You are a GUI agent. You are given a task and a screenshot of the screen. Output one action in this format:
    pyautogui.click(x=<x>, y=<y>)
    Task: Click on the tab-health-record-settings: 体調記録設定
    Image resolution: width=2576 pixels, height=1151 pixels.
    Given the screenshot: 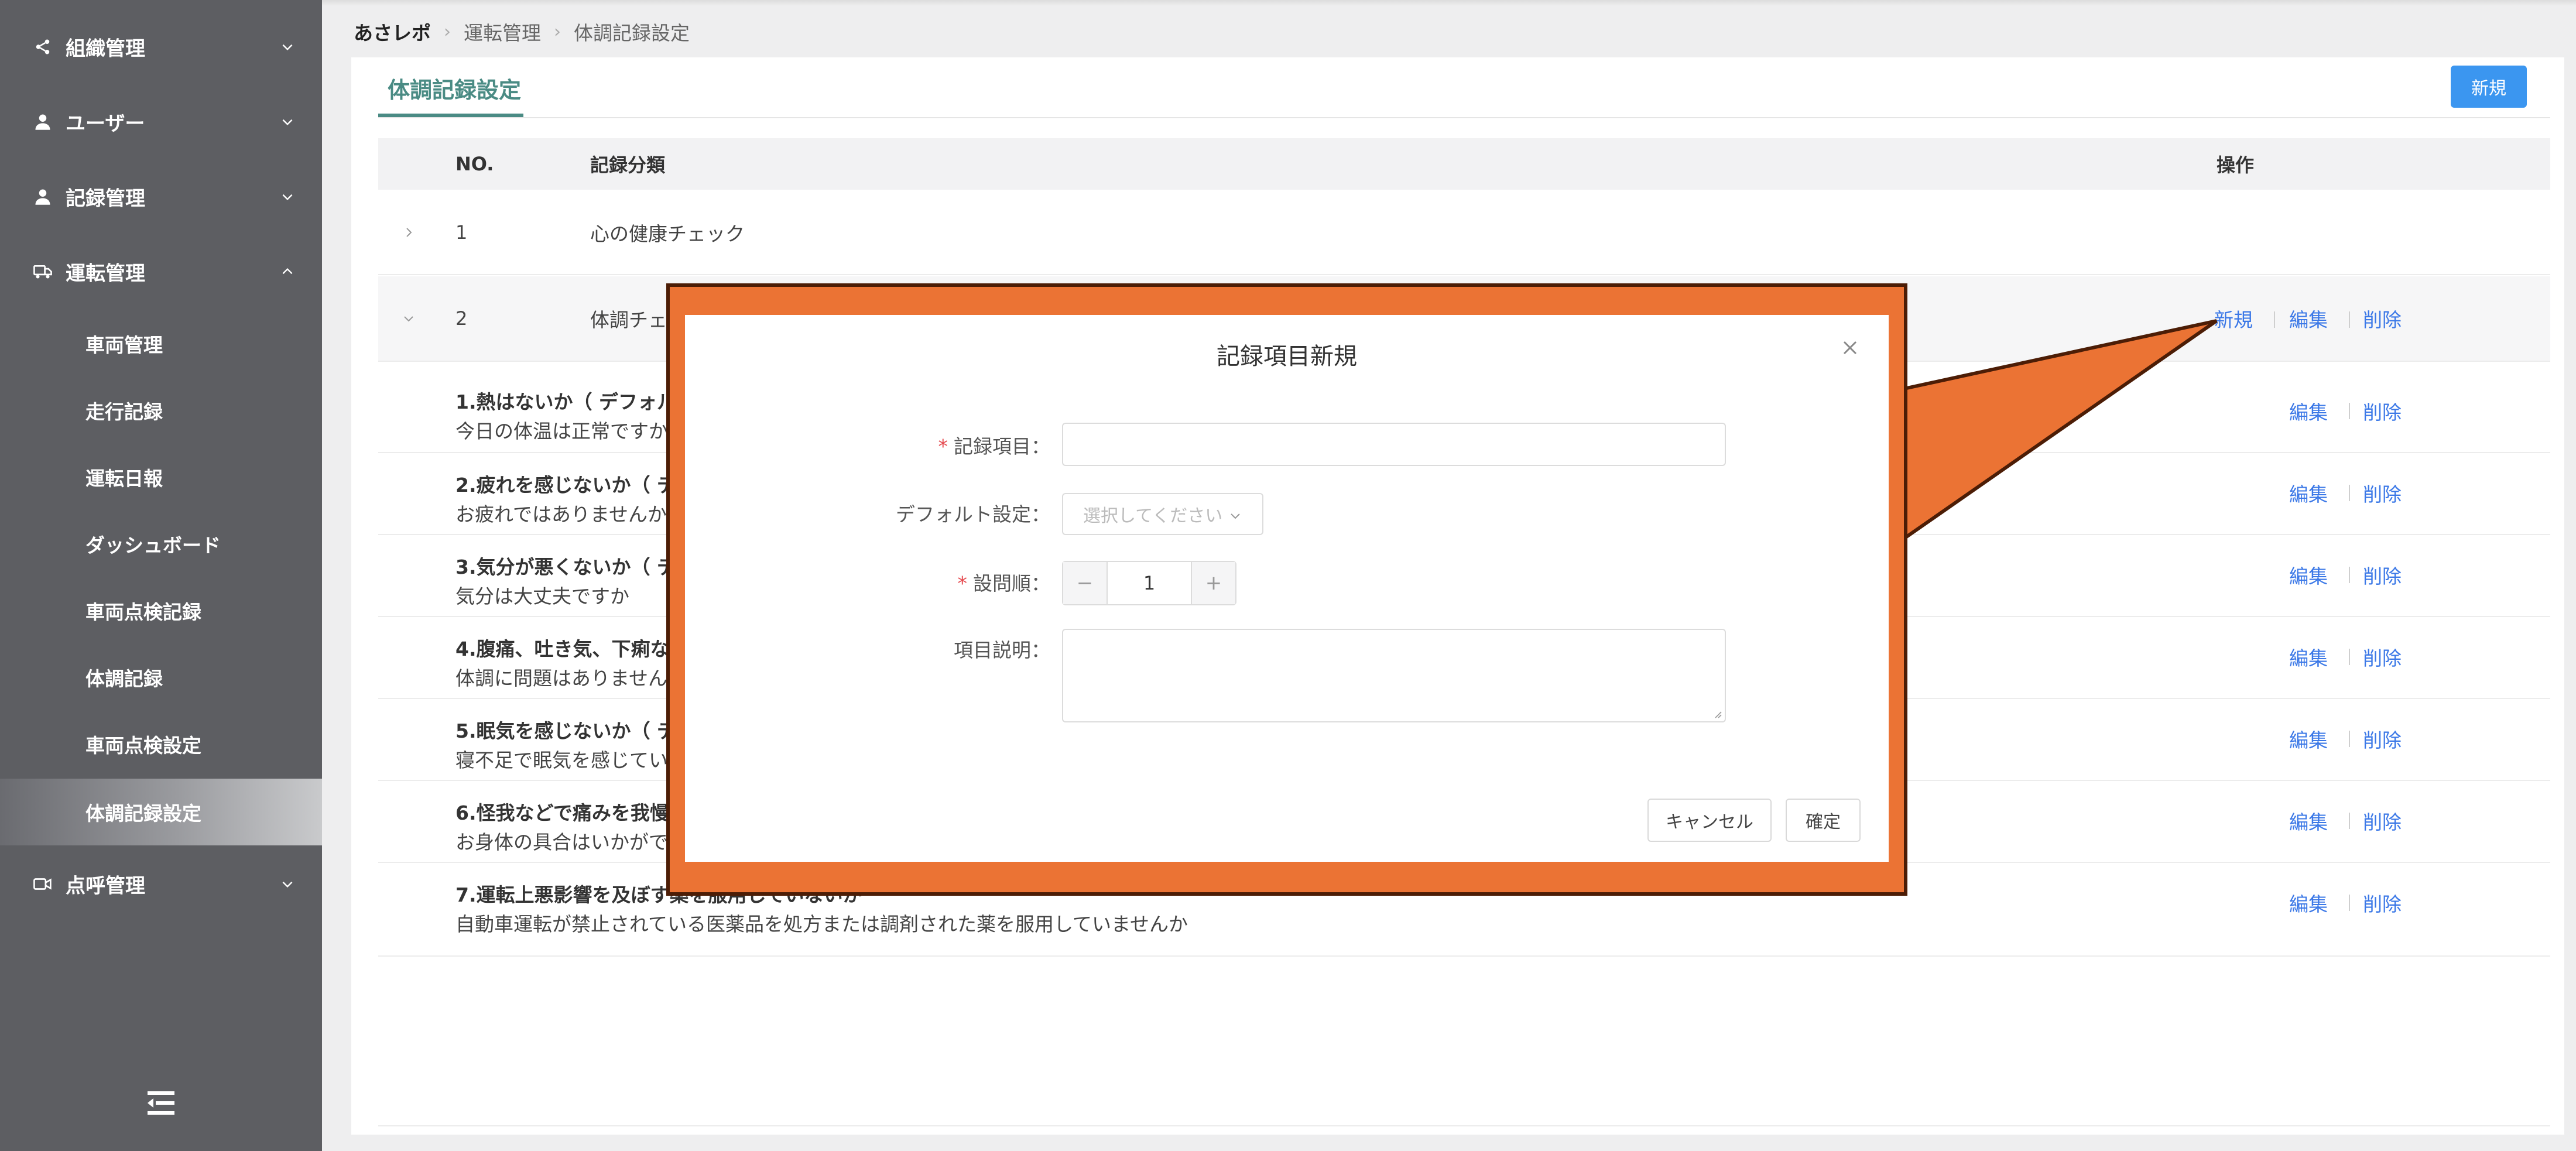 What is the action you would take?
    pyautogui.click(x=454, y=87)
    